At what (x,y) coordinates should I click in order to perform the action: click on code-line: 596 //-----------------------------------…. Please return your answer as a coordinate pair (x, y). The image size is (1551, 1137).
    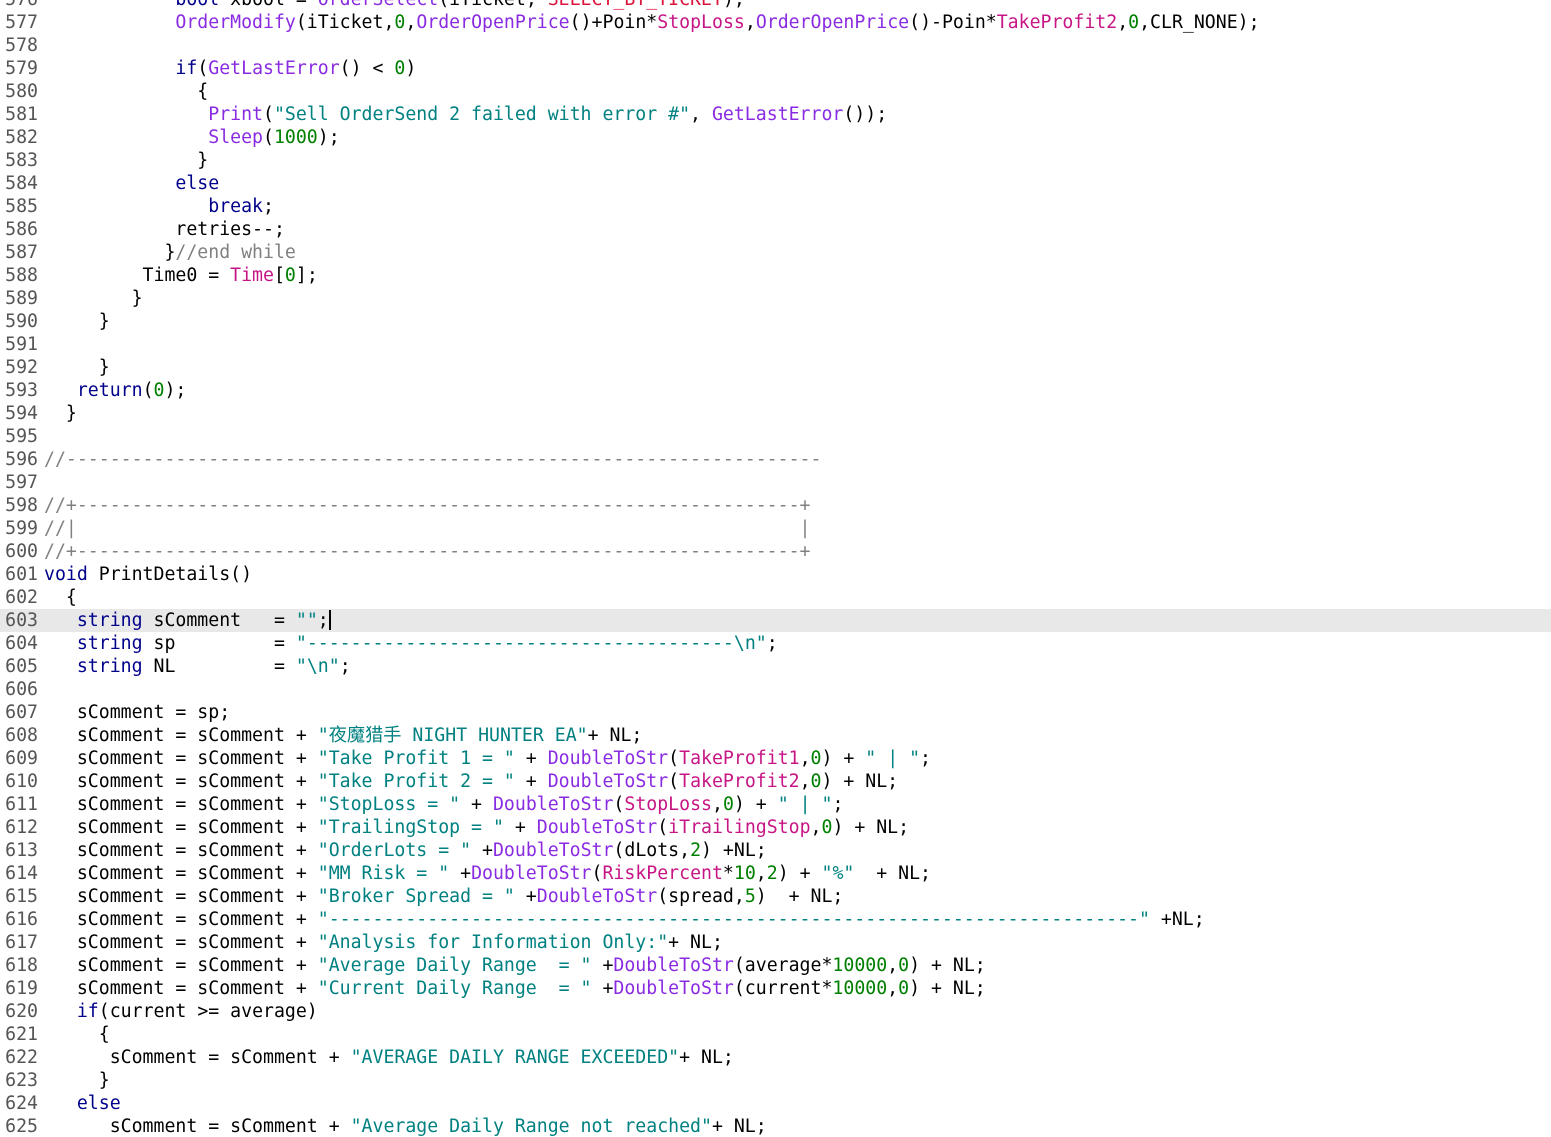
    Looking at the image, I should click on (775, 459).